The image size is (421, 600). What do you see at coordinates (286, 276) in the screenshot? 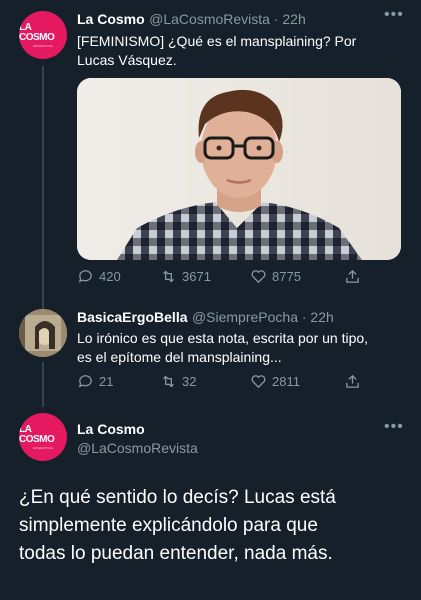
I see `like-count: 8775` at bounding box center [286, 276].